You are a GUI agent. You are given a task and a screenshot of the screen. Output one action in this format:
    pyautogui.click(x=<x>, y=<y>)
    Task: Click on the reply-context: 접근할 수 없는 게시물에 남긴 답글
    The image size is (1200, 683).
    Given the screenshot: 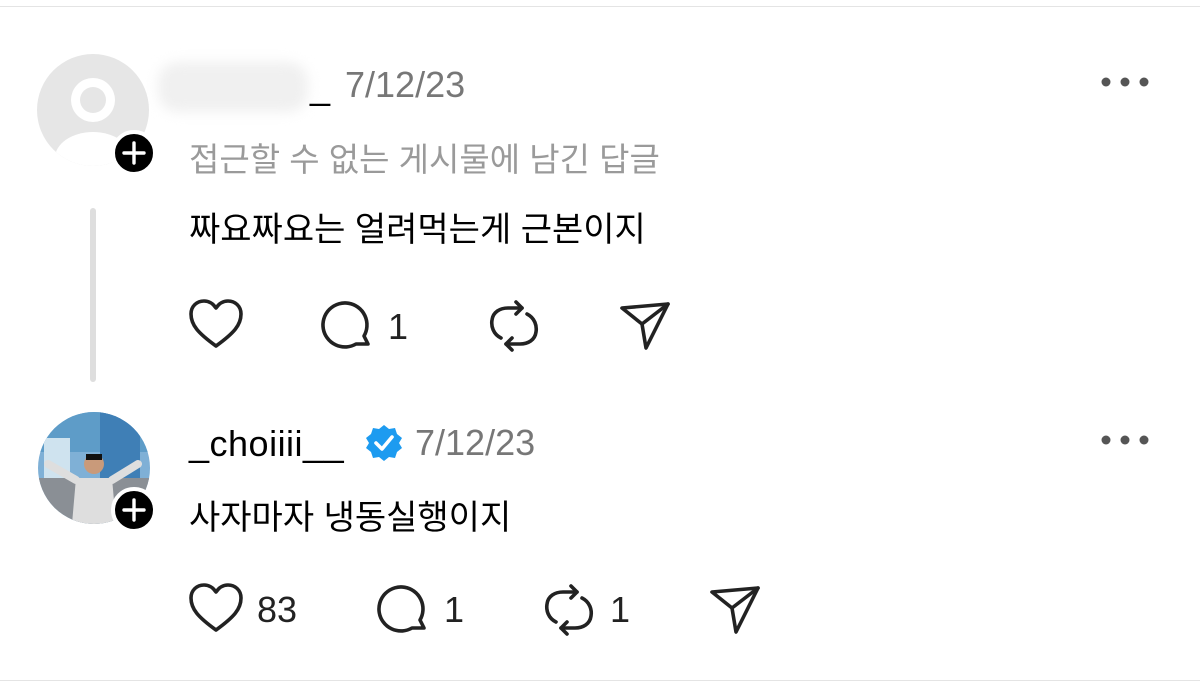 What is the action you would take?
    pyautogui.click(x=424, y=159)
    